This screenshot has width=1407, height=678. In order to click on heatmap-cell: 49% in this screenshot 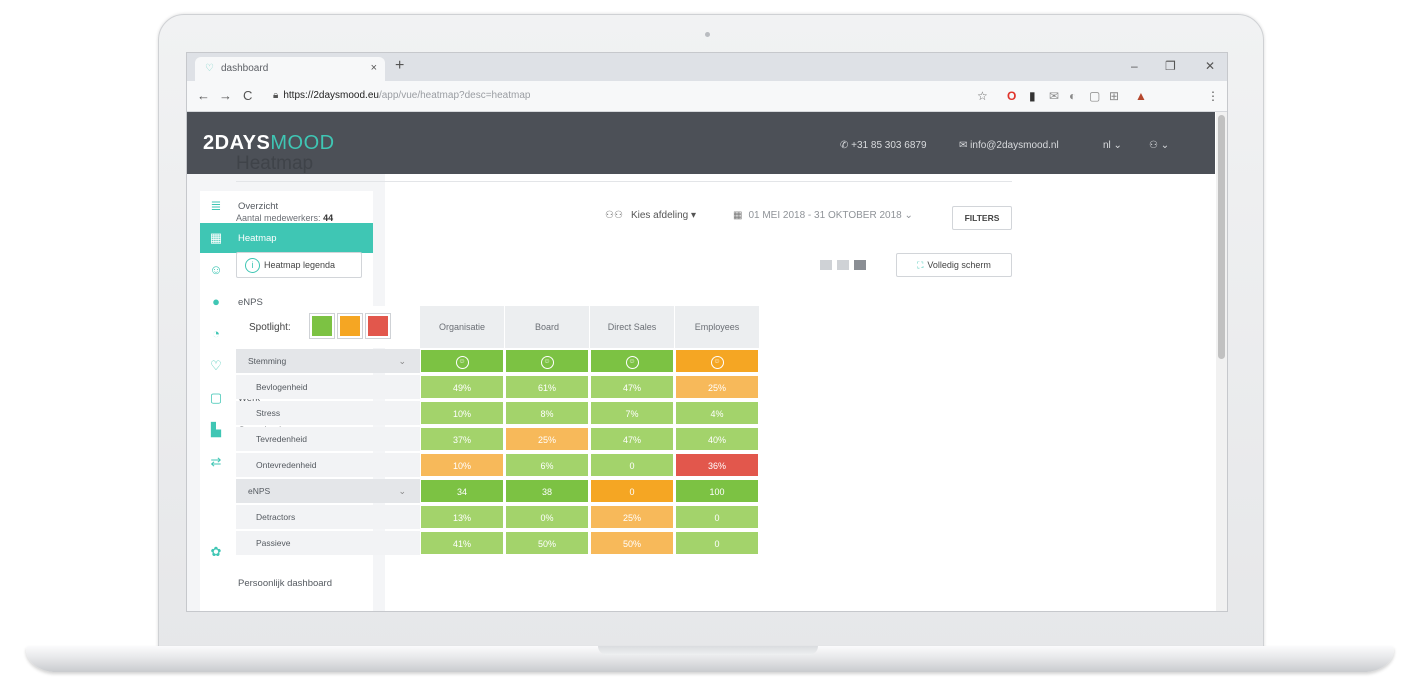, I will do `click(462, 387)`.